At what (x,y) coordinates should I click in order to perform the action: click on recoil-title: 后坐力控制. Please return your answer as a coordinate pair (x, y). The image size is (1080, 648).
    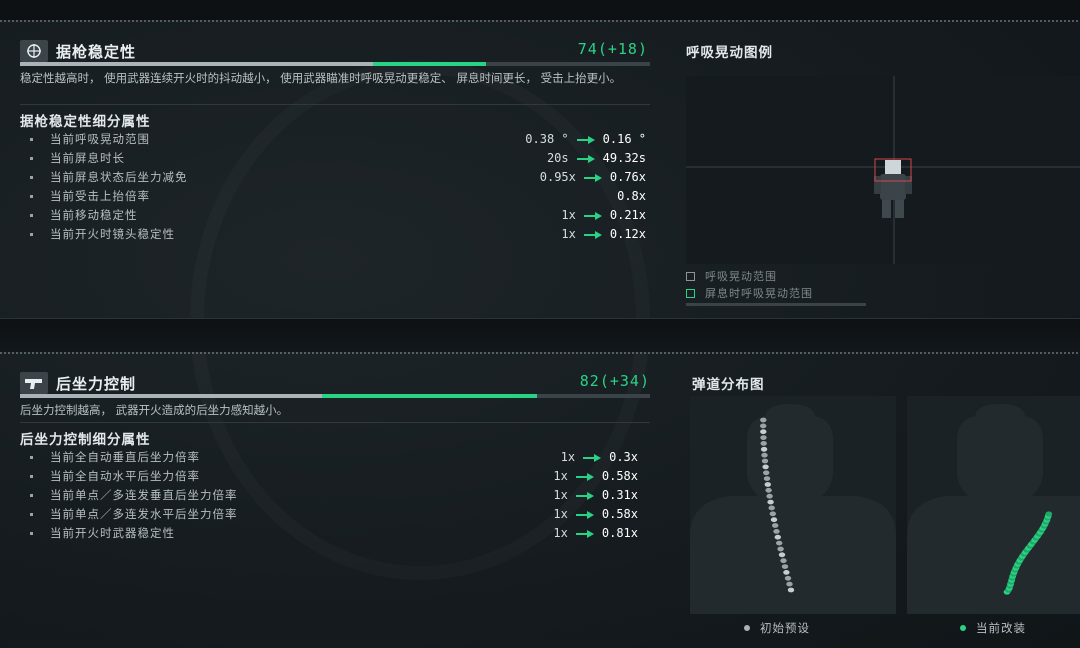
    Looking at the image, I should click on (96, 384).